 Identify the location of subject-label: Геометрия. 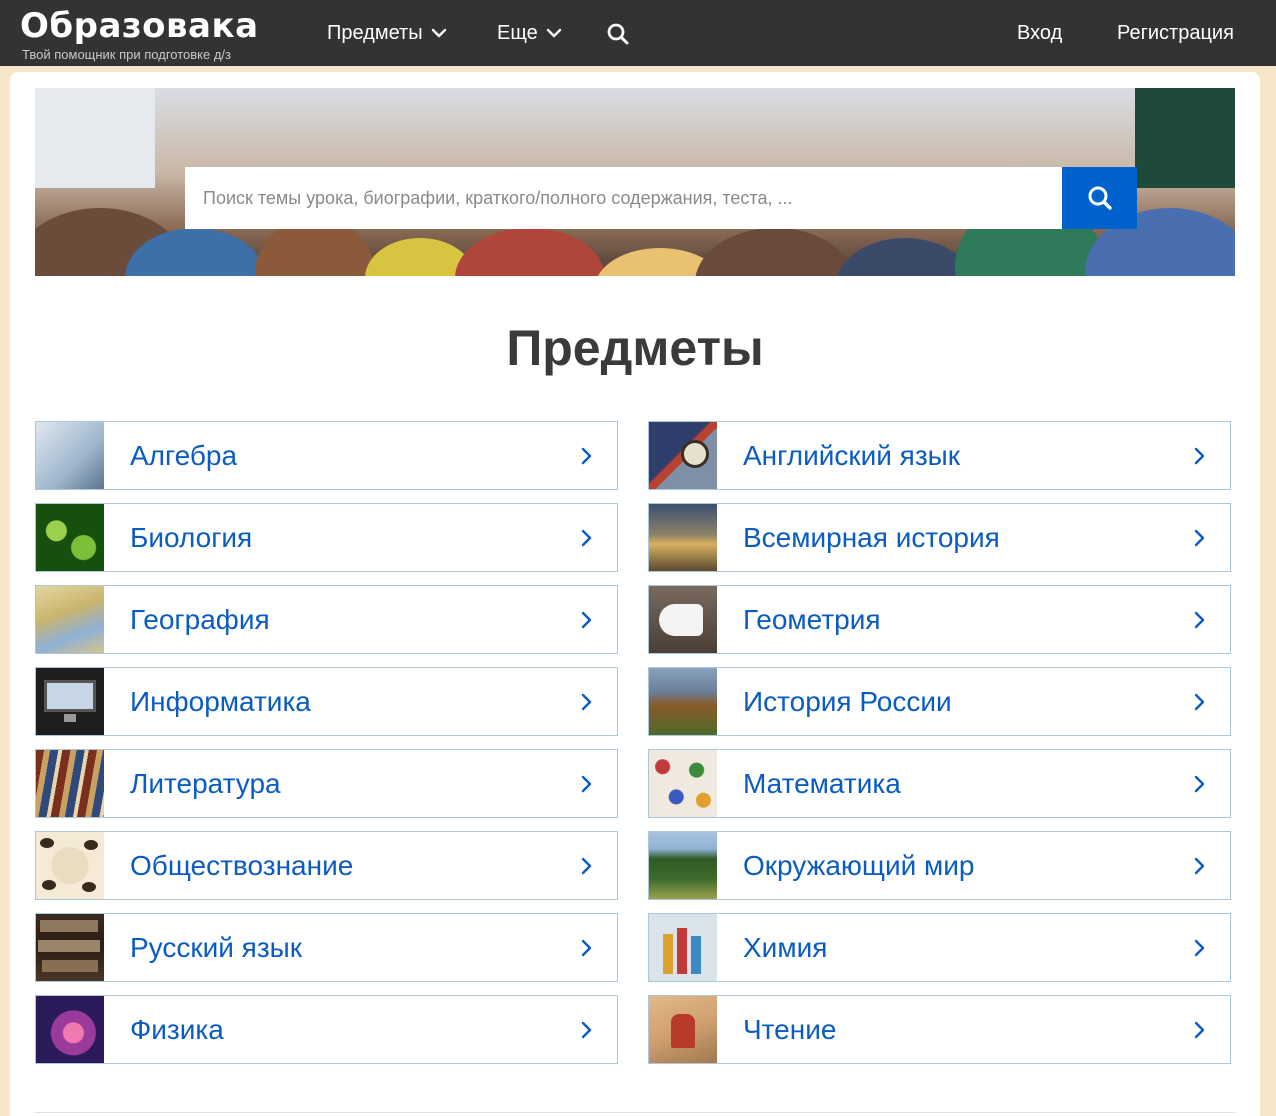
(812, 619).